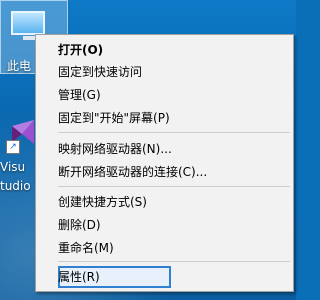 The width and height of the screenshot is (320, 300). Describe the element at coordinates (13, 147) in the screenshot. I see `shortcut-arrow-icon: ↗` at that location.